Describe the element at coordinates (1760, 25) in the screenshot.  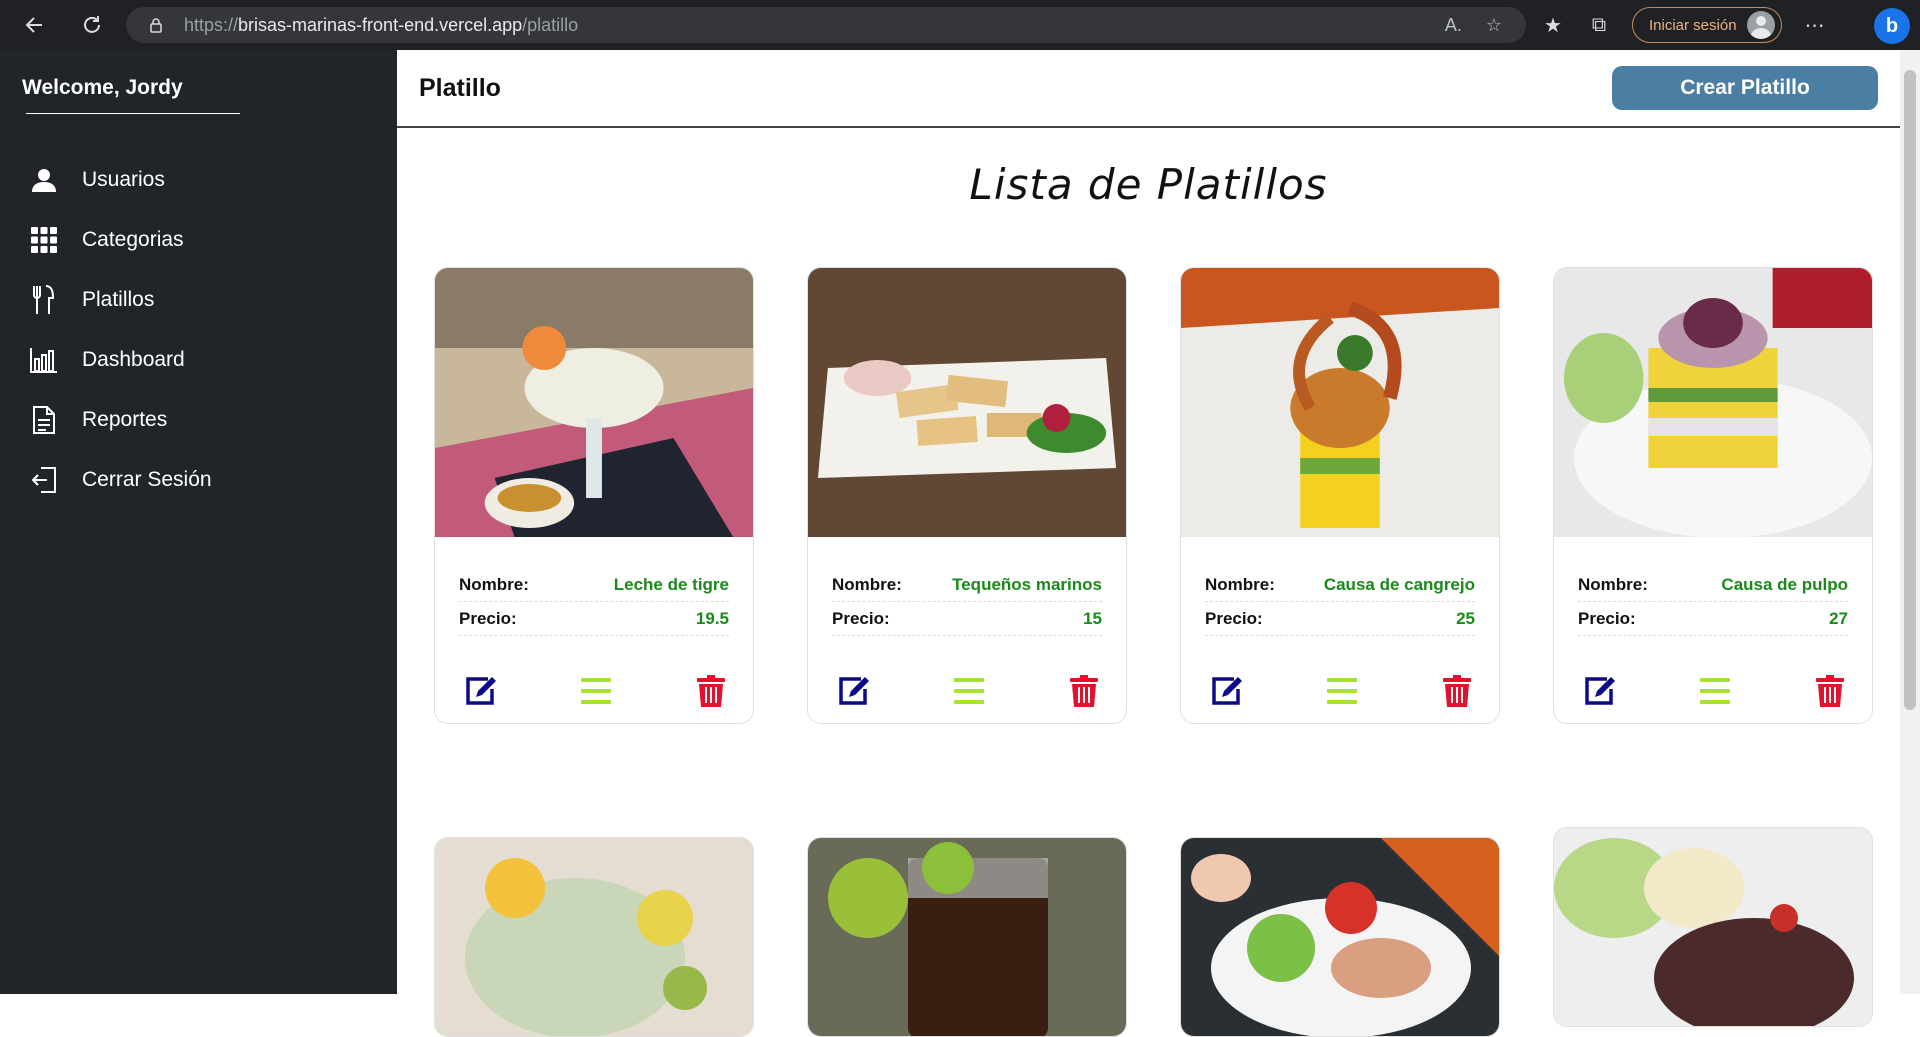
I see `profile-avatar` at that location.